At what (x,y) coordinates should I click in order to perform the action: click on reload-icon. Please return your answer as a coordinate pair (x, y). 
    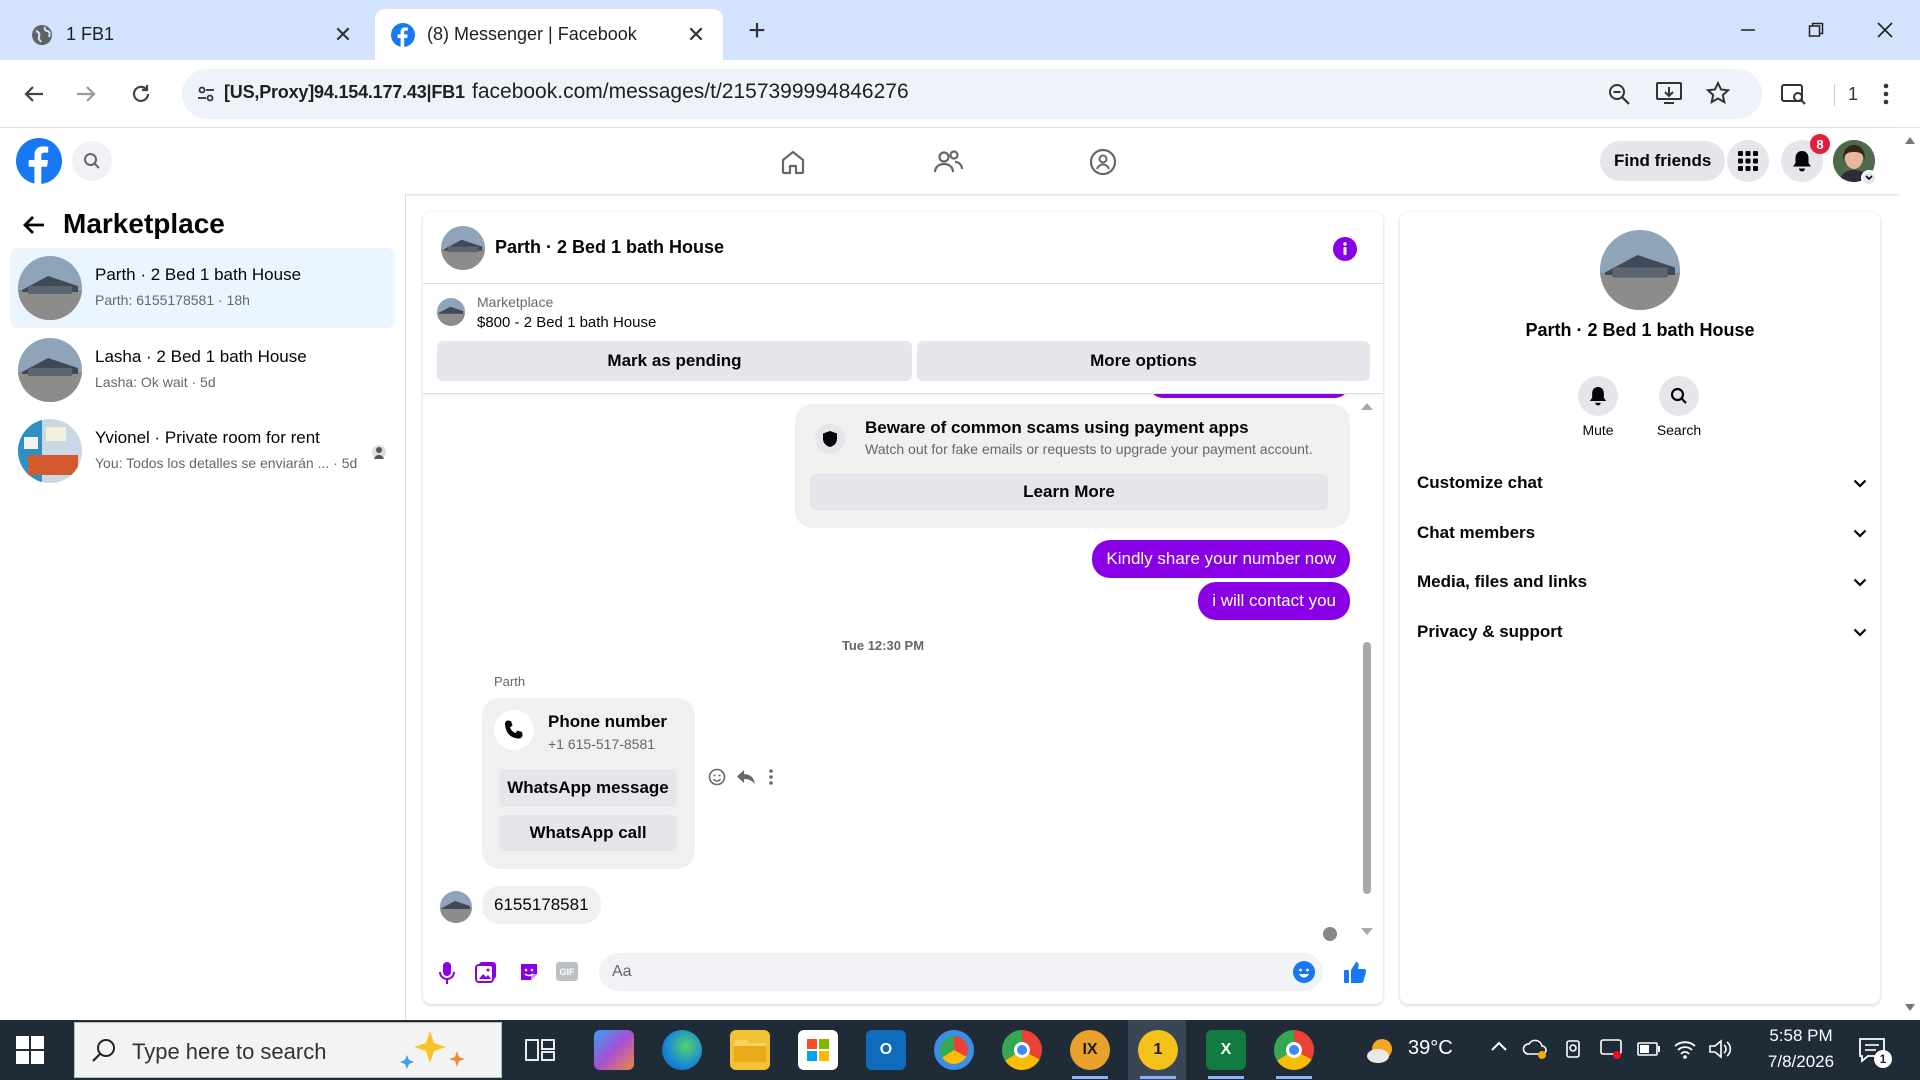
    Looking at the image, I should click on (141, 94).